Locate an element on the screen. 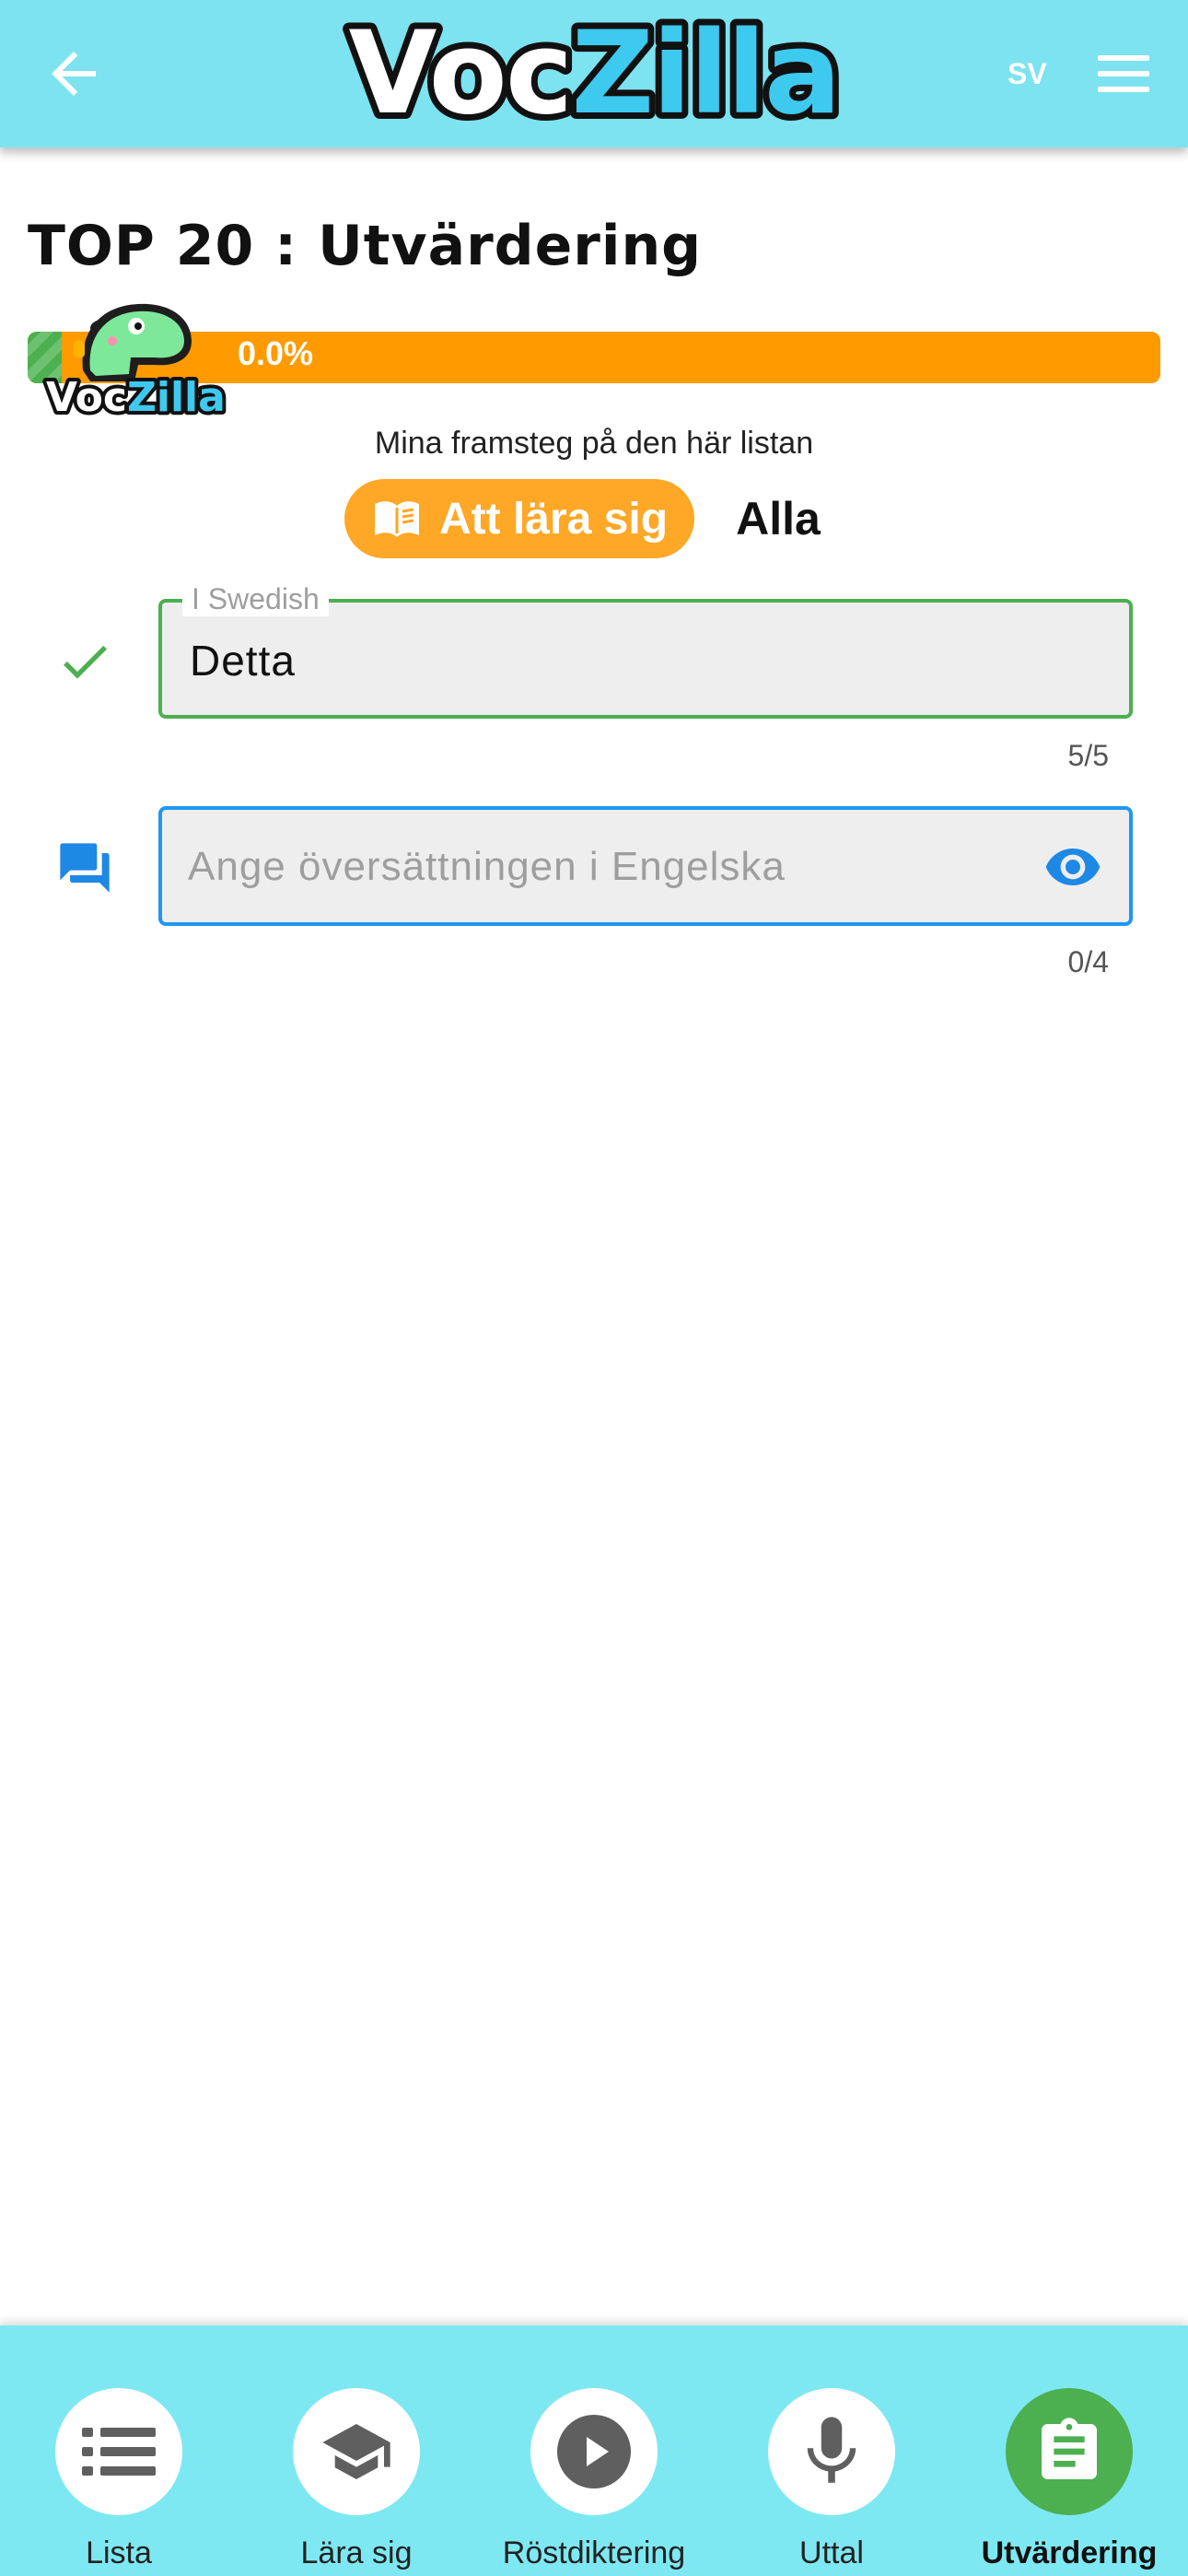  logo-wordmark: VocZilla VocZilla is located at coordinates (595, 73).